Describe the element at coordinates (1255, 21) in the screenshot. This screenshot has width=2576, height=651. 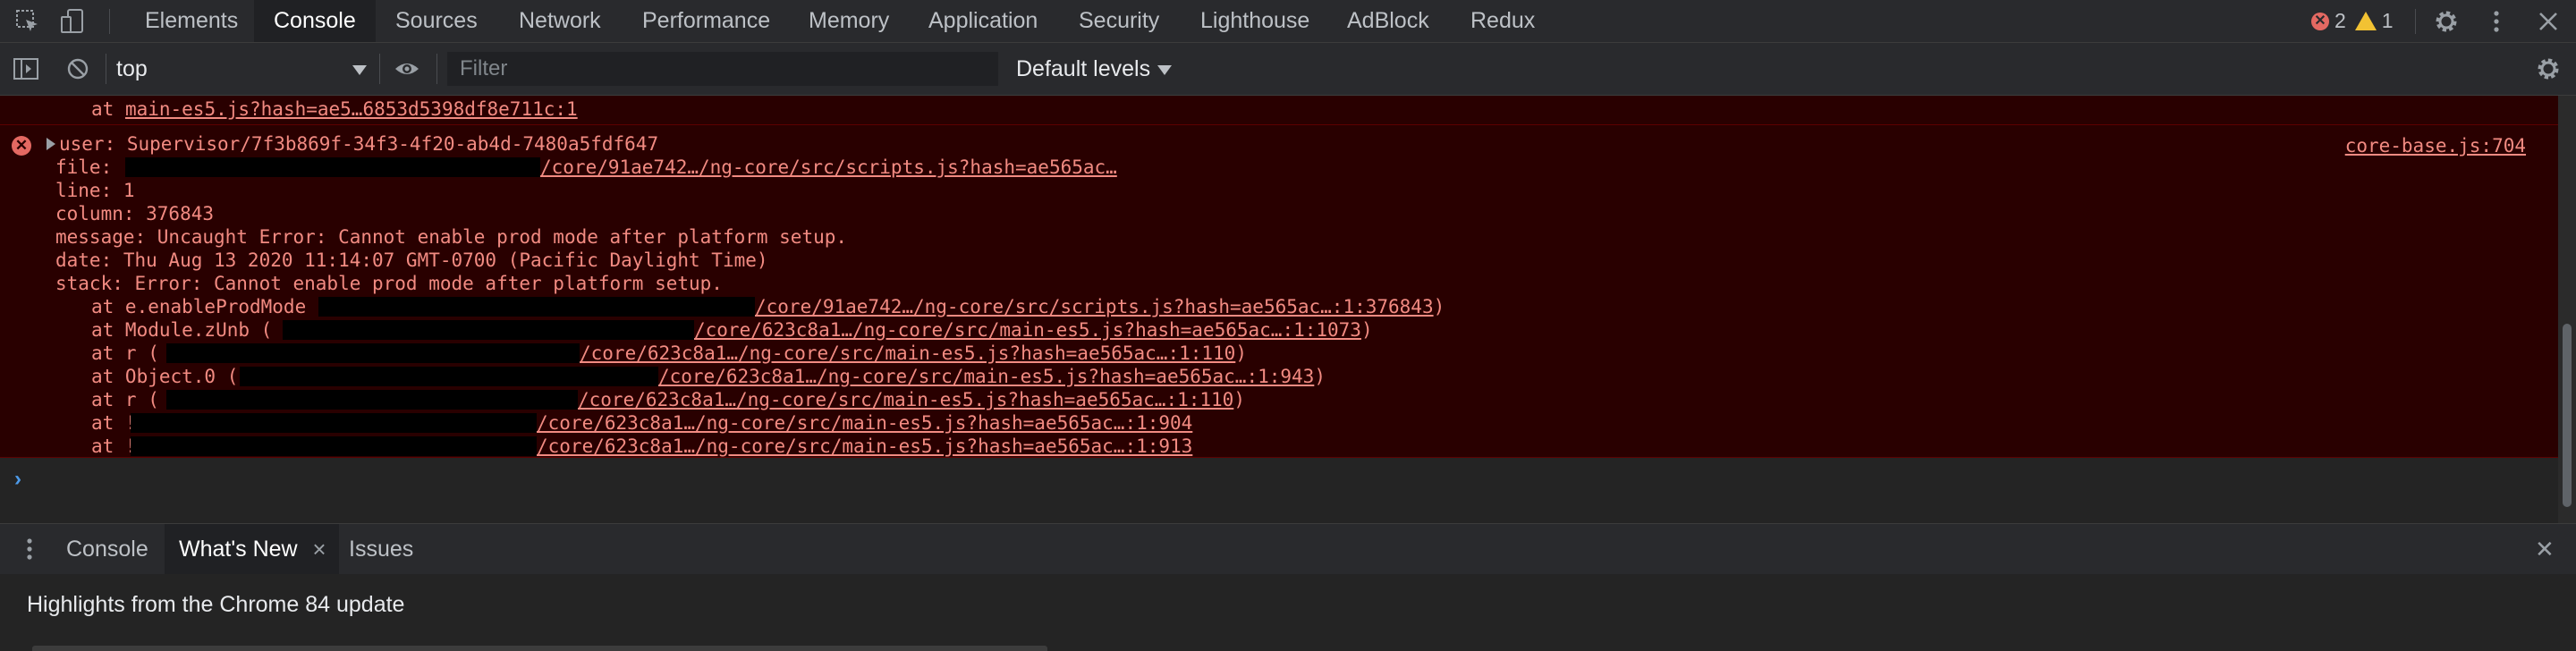
I see `tab-lighthouse: Lighthouse` at that location.